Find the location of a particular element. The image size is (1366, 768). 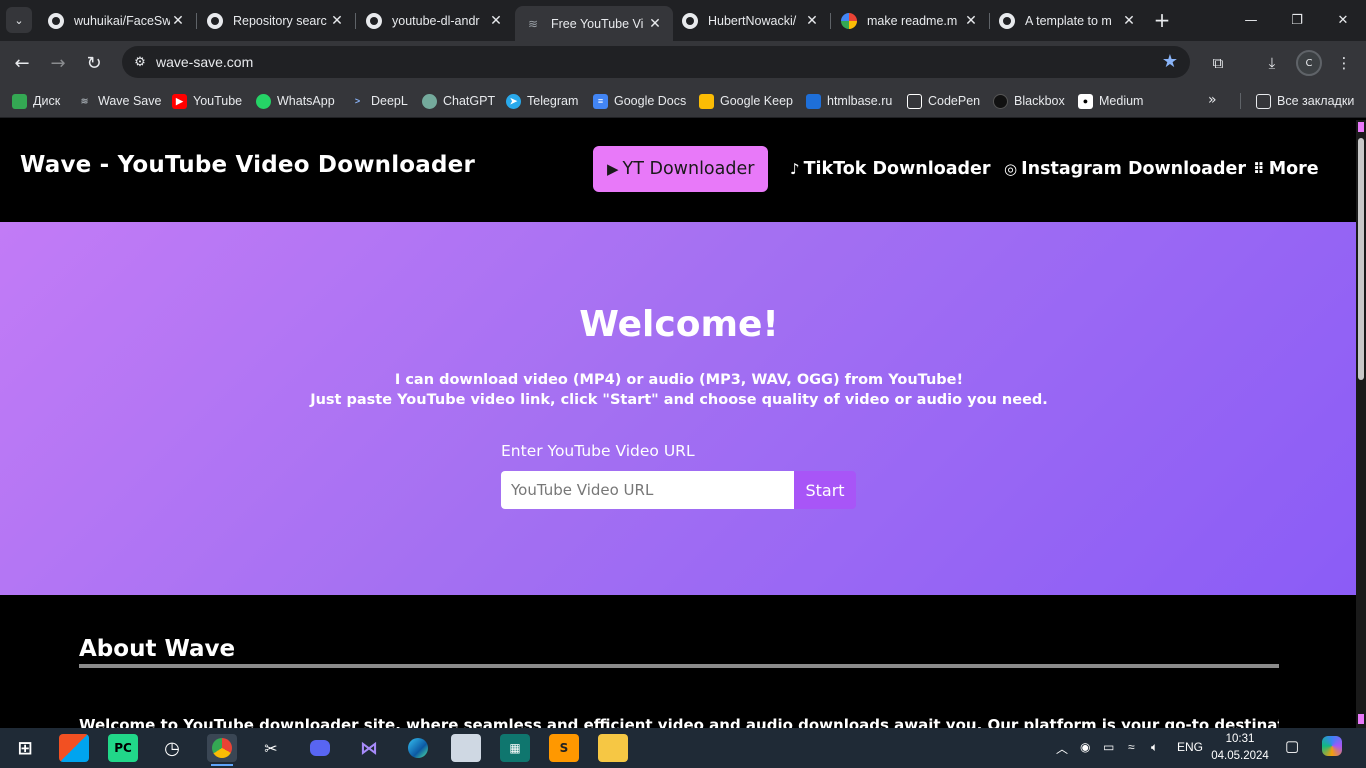

browser-tab: HubertNowacki/ ✕ is located at coordinates (751, 20).